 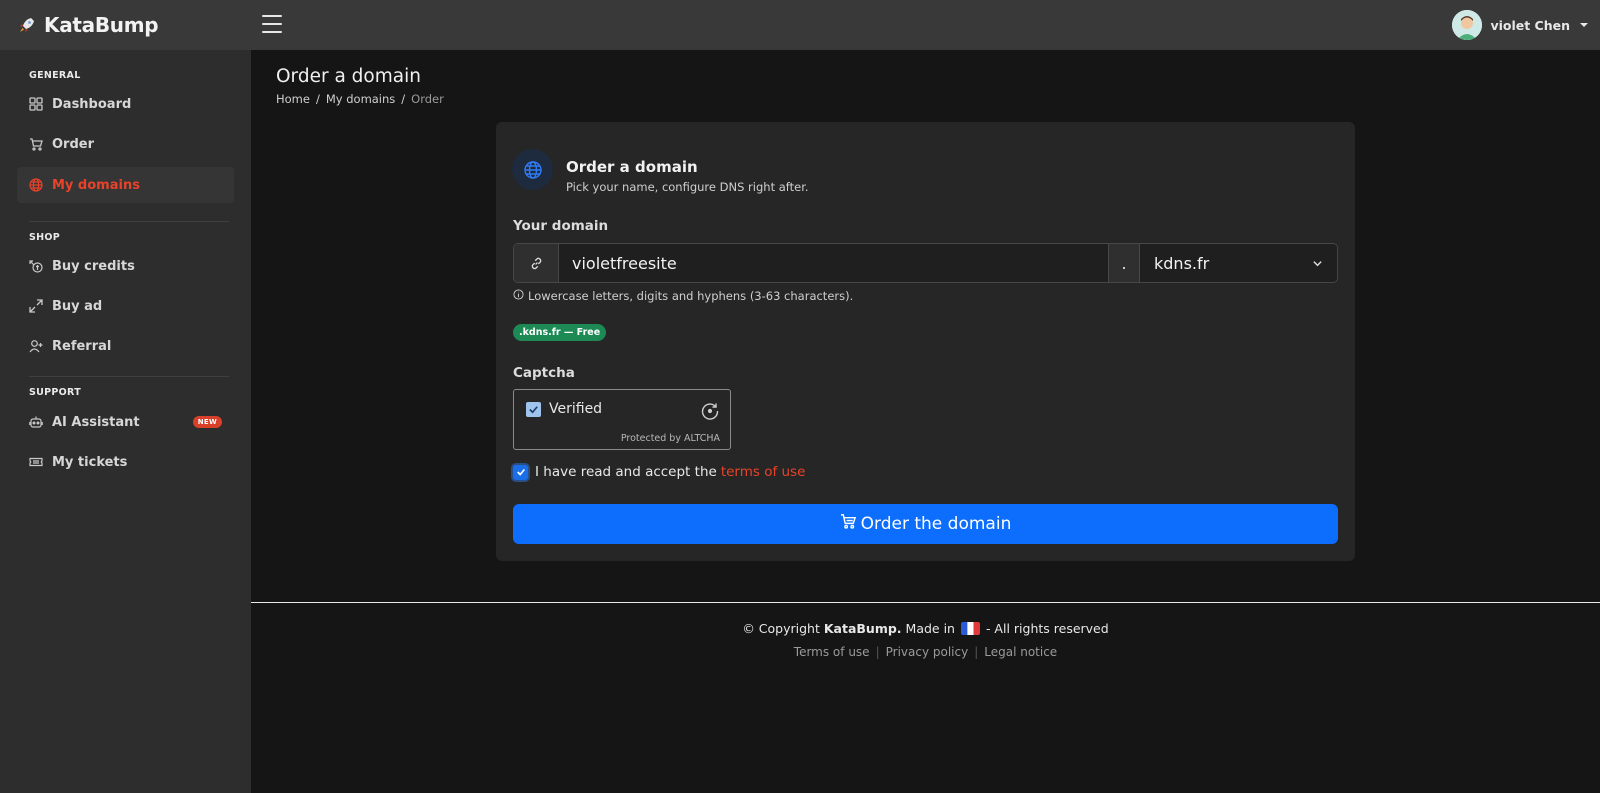 I want to click on sidebar: GENERAL Dashboard Order My domains SHOP, so click(x=125, y=421).